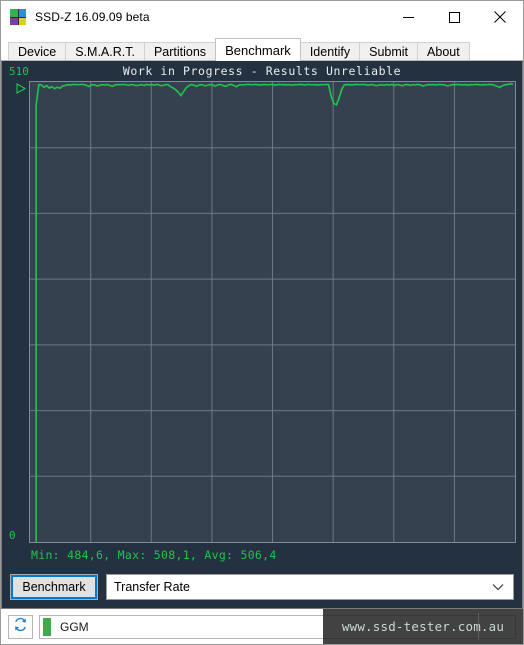  Describe the element at coordinates (180, 51) in the screenshot. I see `tab-partitions: Partitions` at that location.